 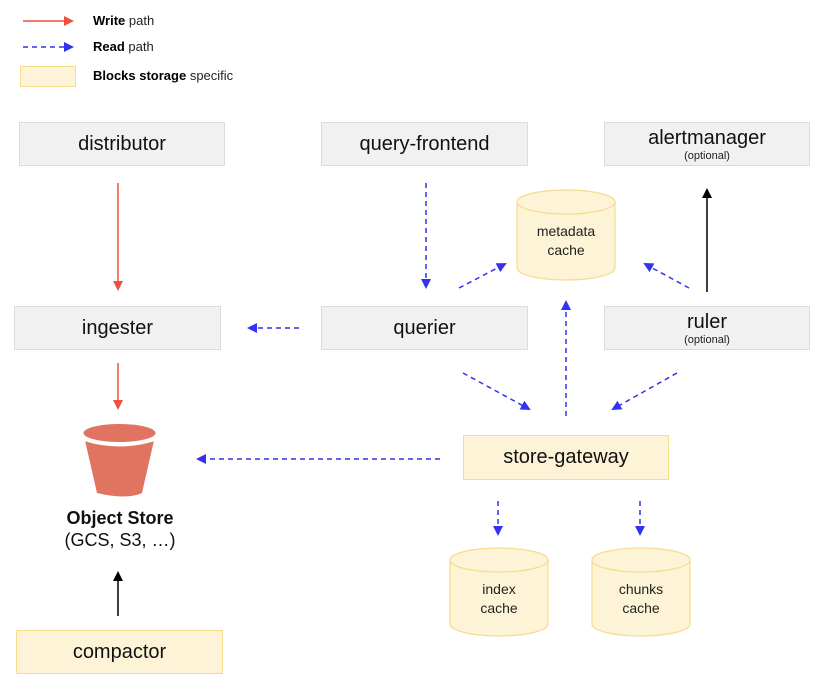 I want to click on legend-blocks: Blocks storage specific, so click(x=163, y=75).